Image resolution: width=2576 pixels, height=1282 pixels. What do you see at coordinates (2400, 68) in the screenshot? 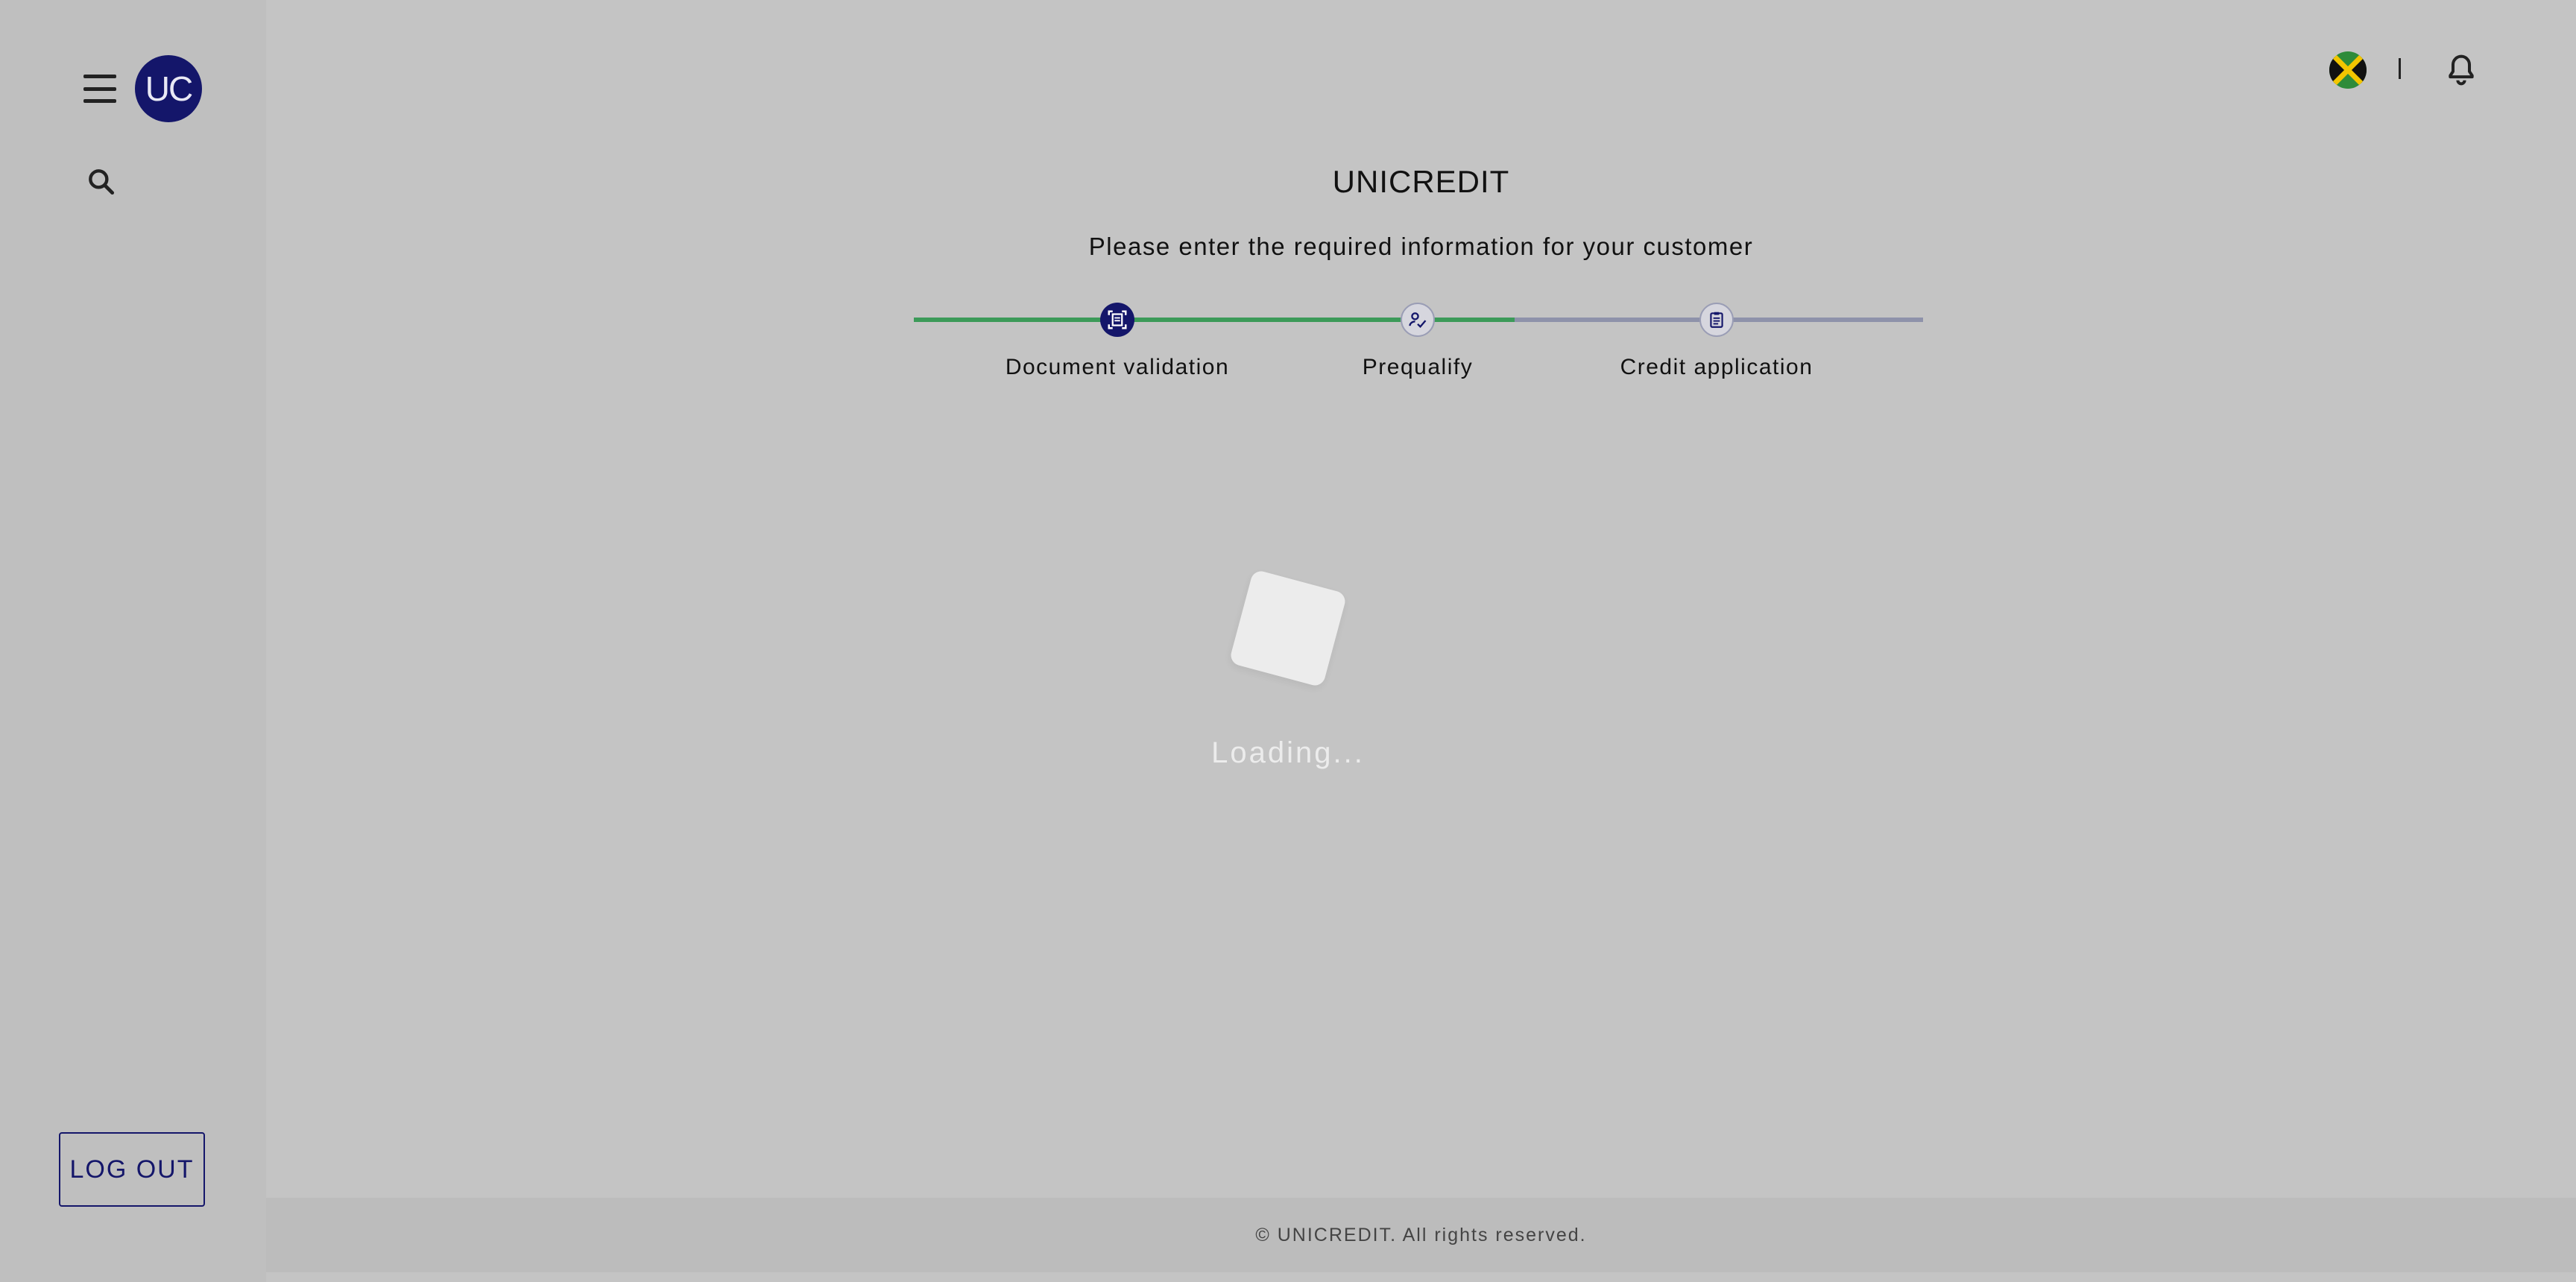
I see `header-divider` at bounding box center [2400, 68].